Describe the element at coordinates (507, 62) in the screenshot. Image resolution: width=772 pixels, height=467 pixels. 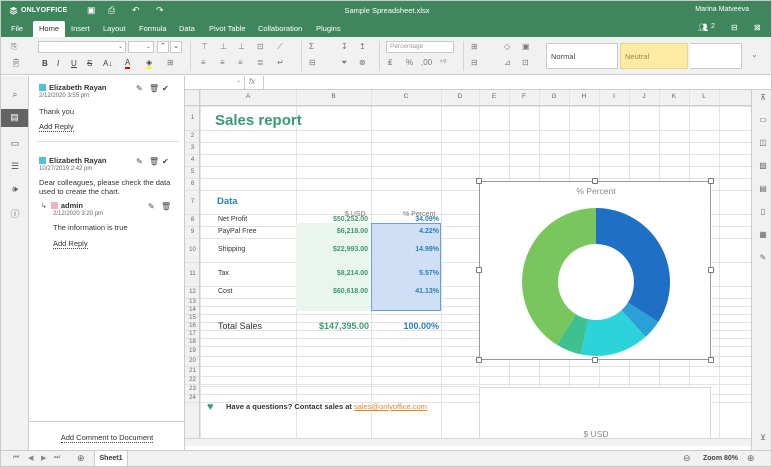
I see `format-table-icon: ⊿` at that location.